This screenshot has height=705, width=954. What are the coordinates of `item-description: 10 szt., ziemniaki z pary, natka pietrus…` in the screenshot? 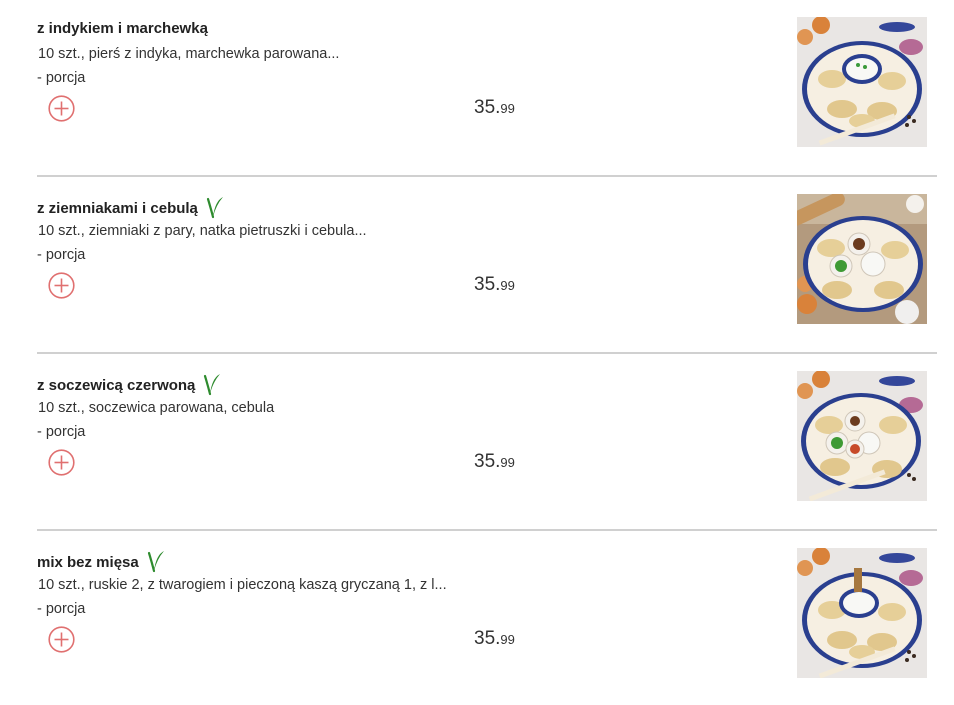 It's located at (202, 231).